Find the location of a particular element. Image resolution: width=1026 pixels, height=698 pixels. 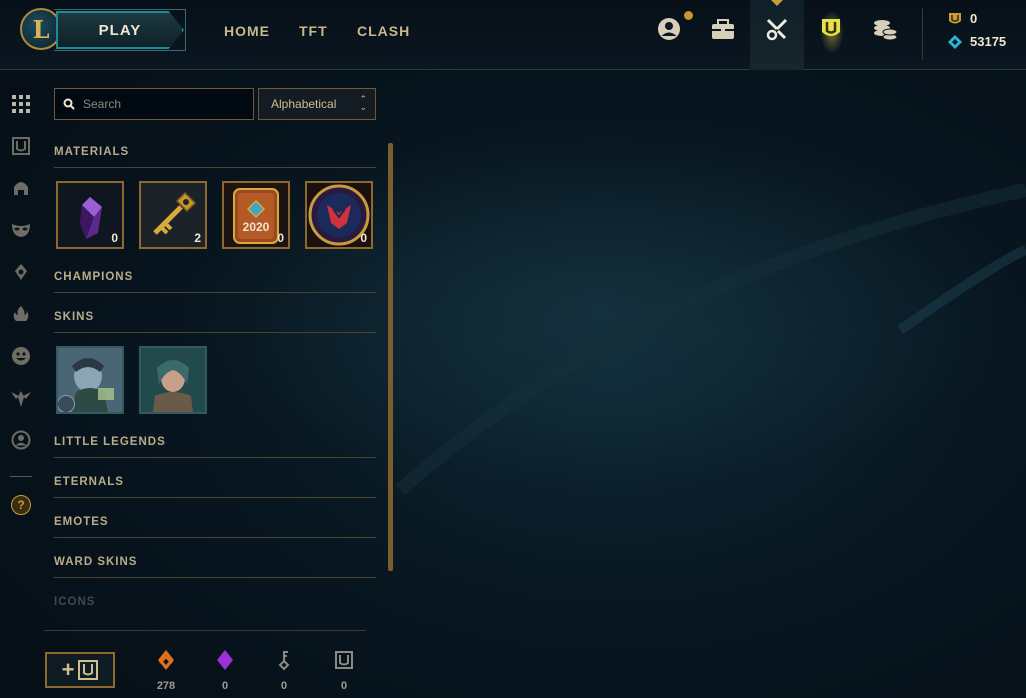

orange-essence-counter: 278 is located at coordinates (166, 670).